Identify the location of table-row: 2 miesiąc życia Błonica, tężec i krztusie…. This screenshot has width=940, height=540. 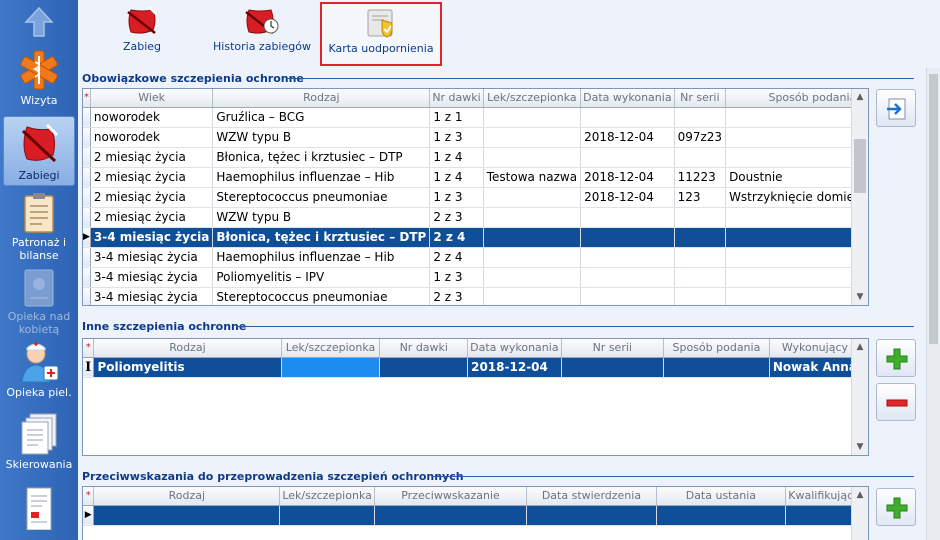
(475, 157).